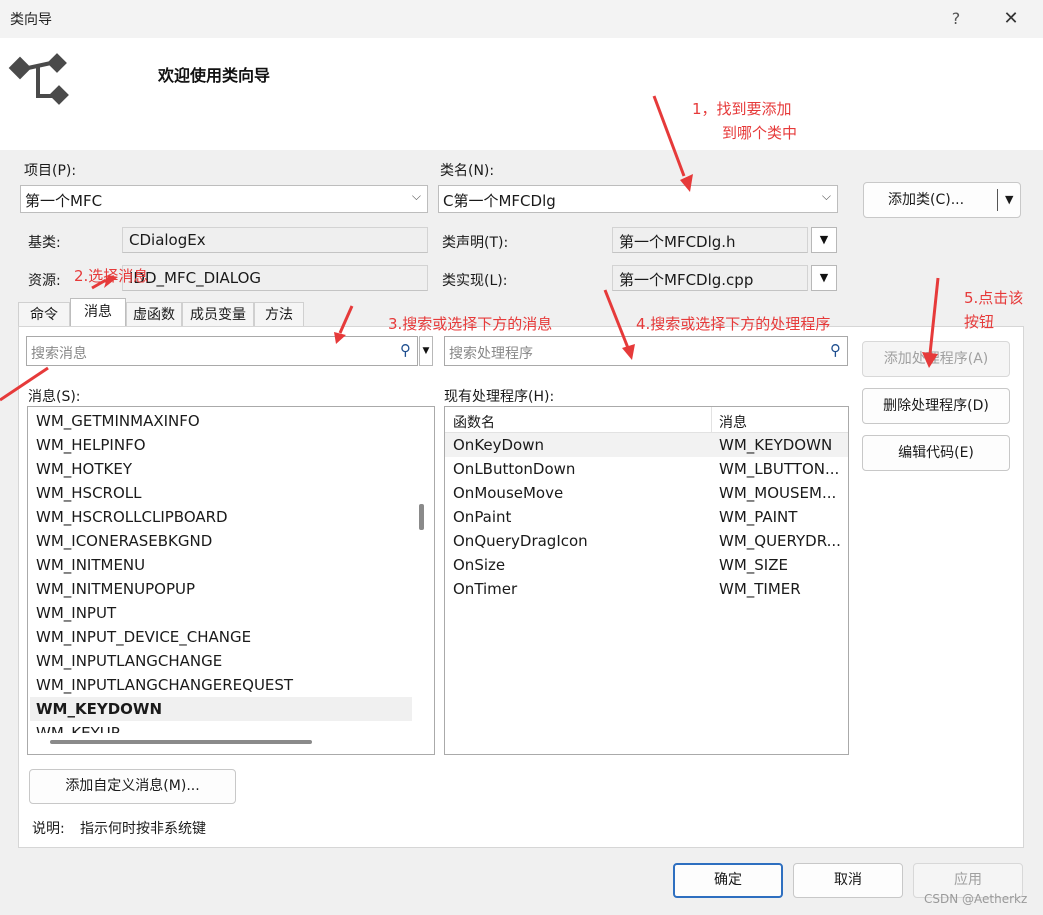 The height and width of the screenshot is (915, 1043). I want to click on annotation-step4: 4.搜索或选择下方的处理程序, so click(733, 324).